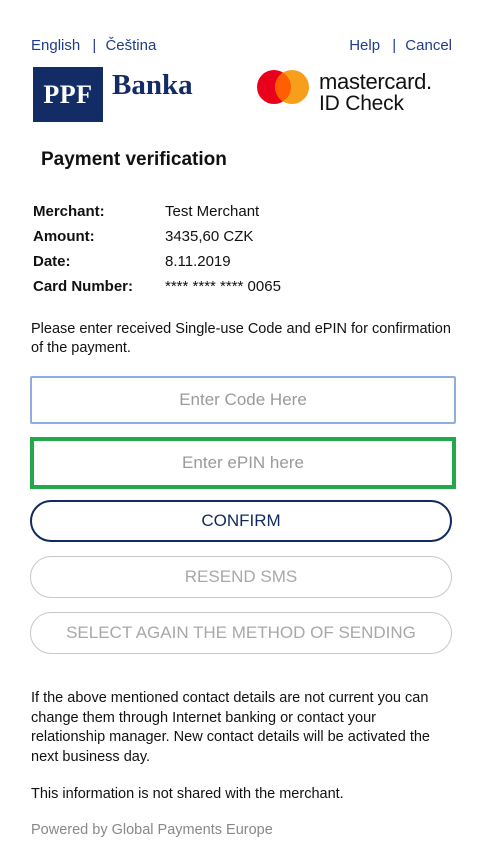 This screenshot has height=863, width=481. Describe the element at coordinates (68, 94) in the screenshot. I see `ppf-logo-box: PPF` at that location.